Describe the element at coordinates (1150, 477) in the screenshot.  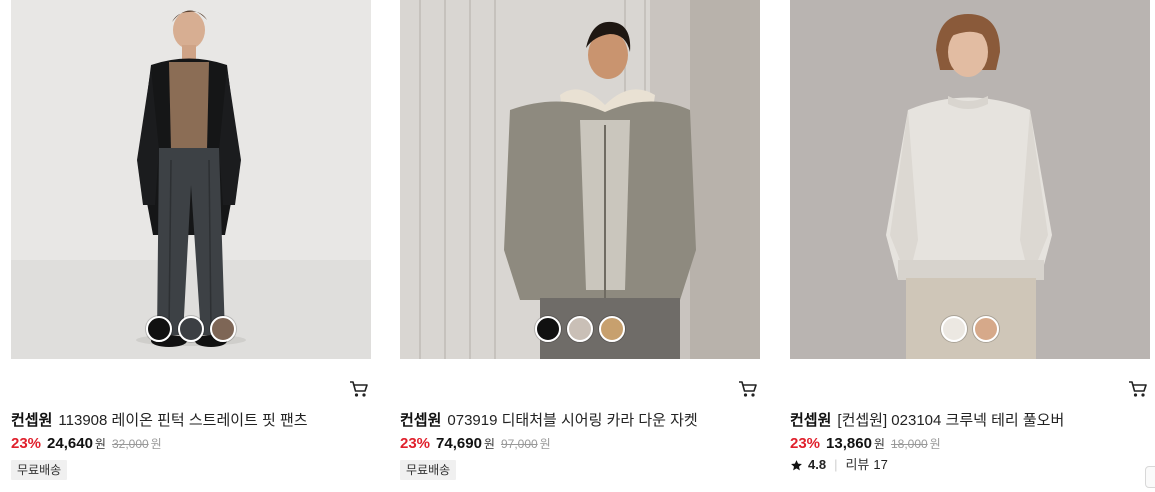
I see `scroll-edge-handle` at that location.